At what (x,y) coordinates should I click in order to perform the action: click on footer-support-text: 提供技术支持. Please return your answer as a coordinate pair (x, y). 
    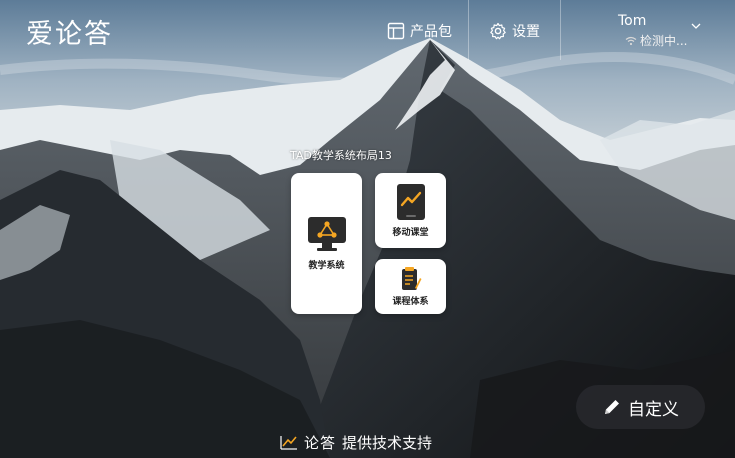
    Looking at the image, I should click on (387, 442).